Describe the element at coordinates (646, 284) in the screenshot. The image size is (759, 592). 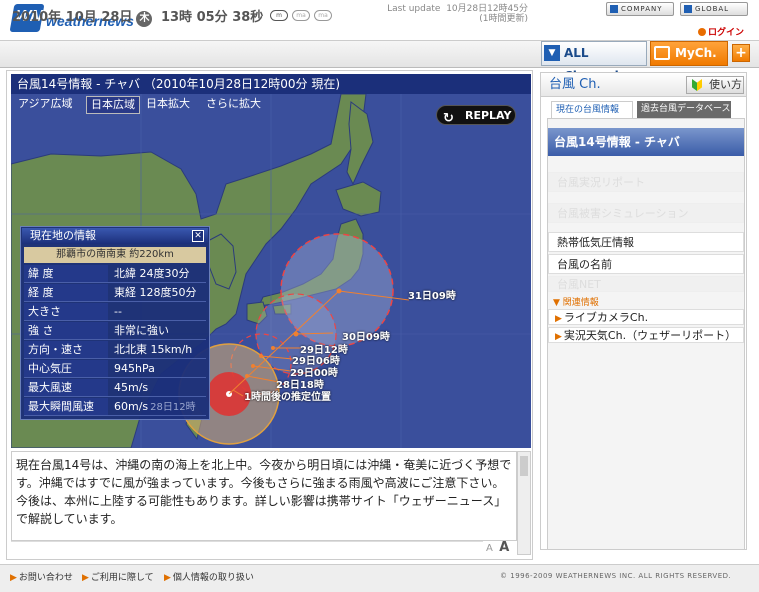
I see `side-item-typhoon-net: 台風NET` at that location.